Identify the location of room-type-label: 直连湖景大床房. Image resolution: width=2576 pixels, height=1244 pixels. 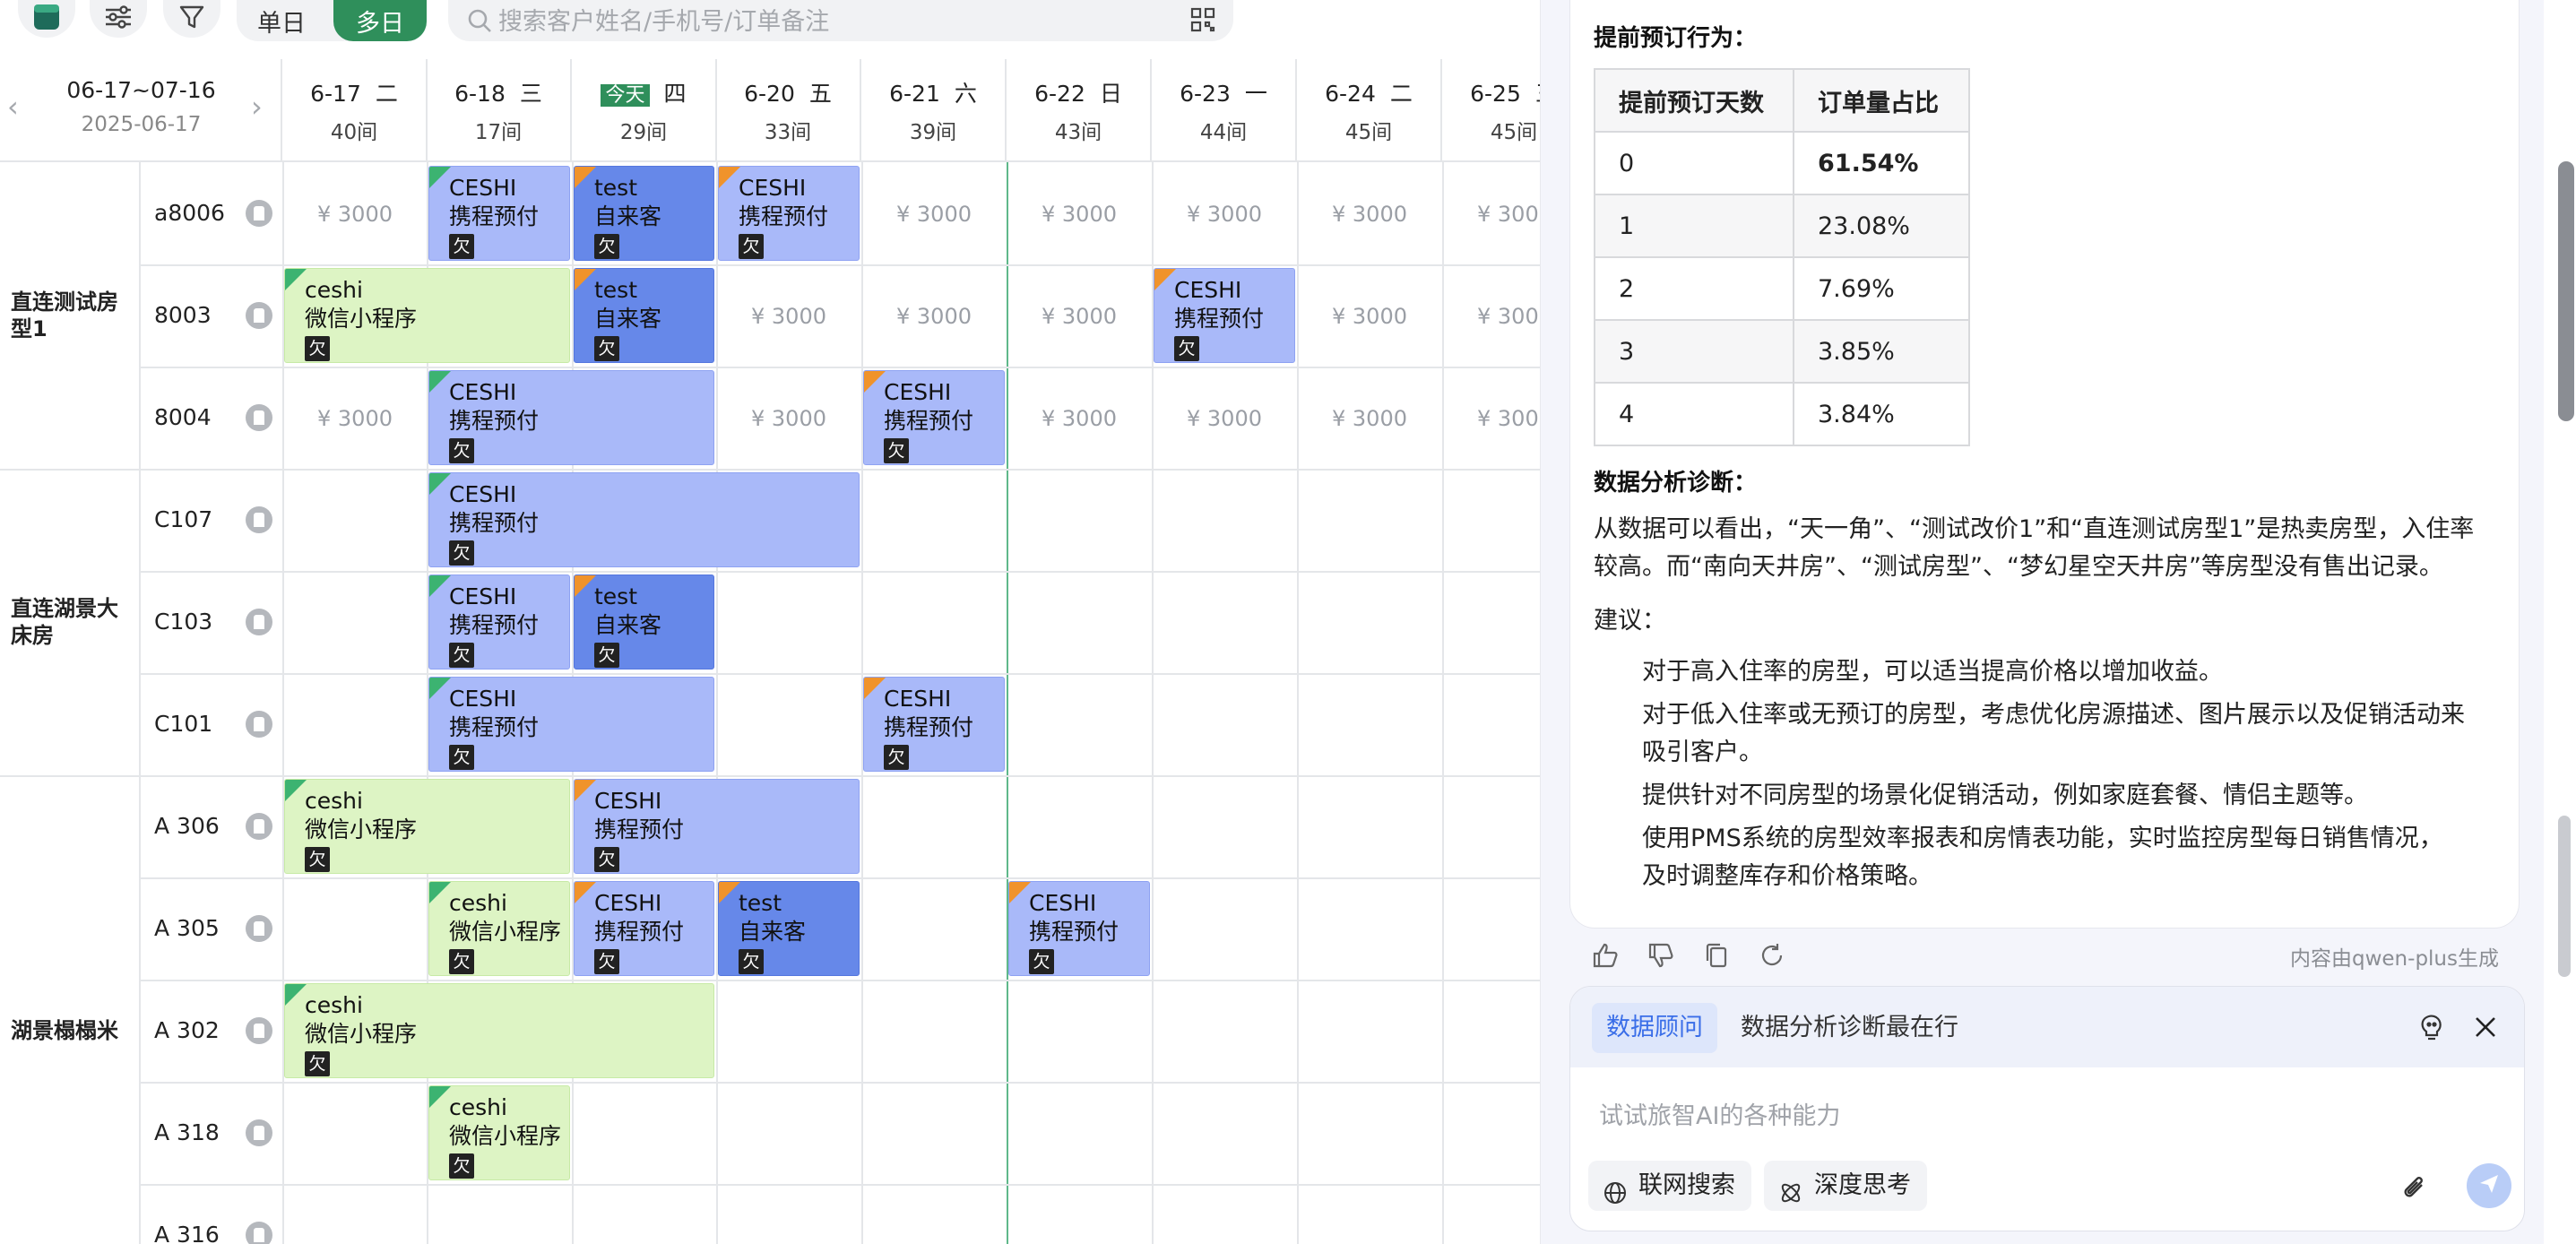
(64, 622).